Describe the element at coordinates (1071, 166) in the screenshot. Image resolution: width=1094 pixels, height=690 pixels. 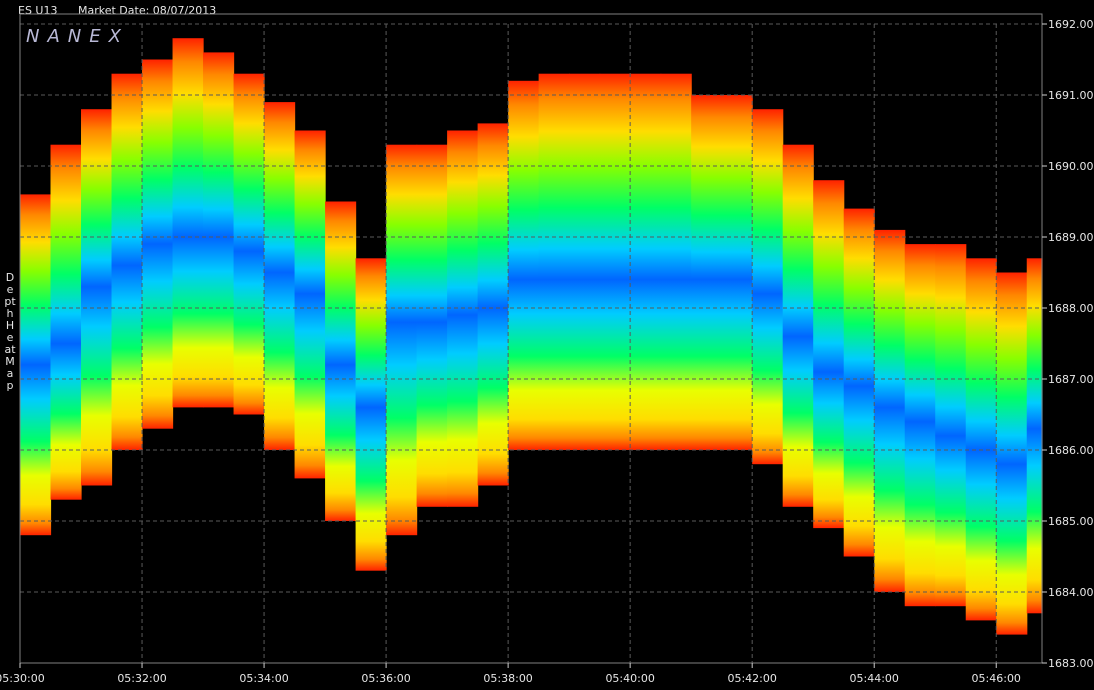
I see `y-tick-label: 1690.00` at that location.